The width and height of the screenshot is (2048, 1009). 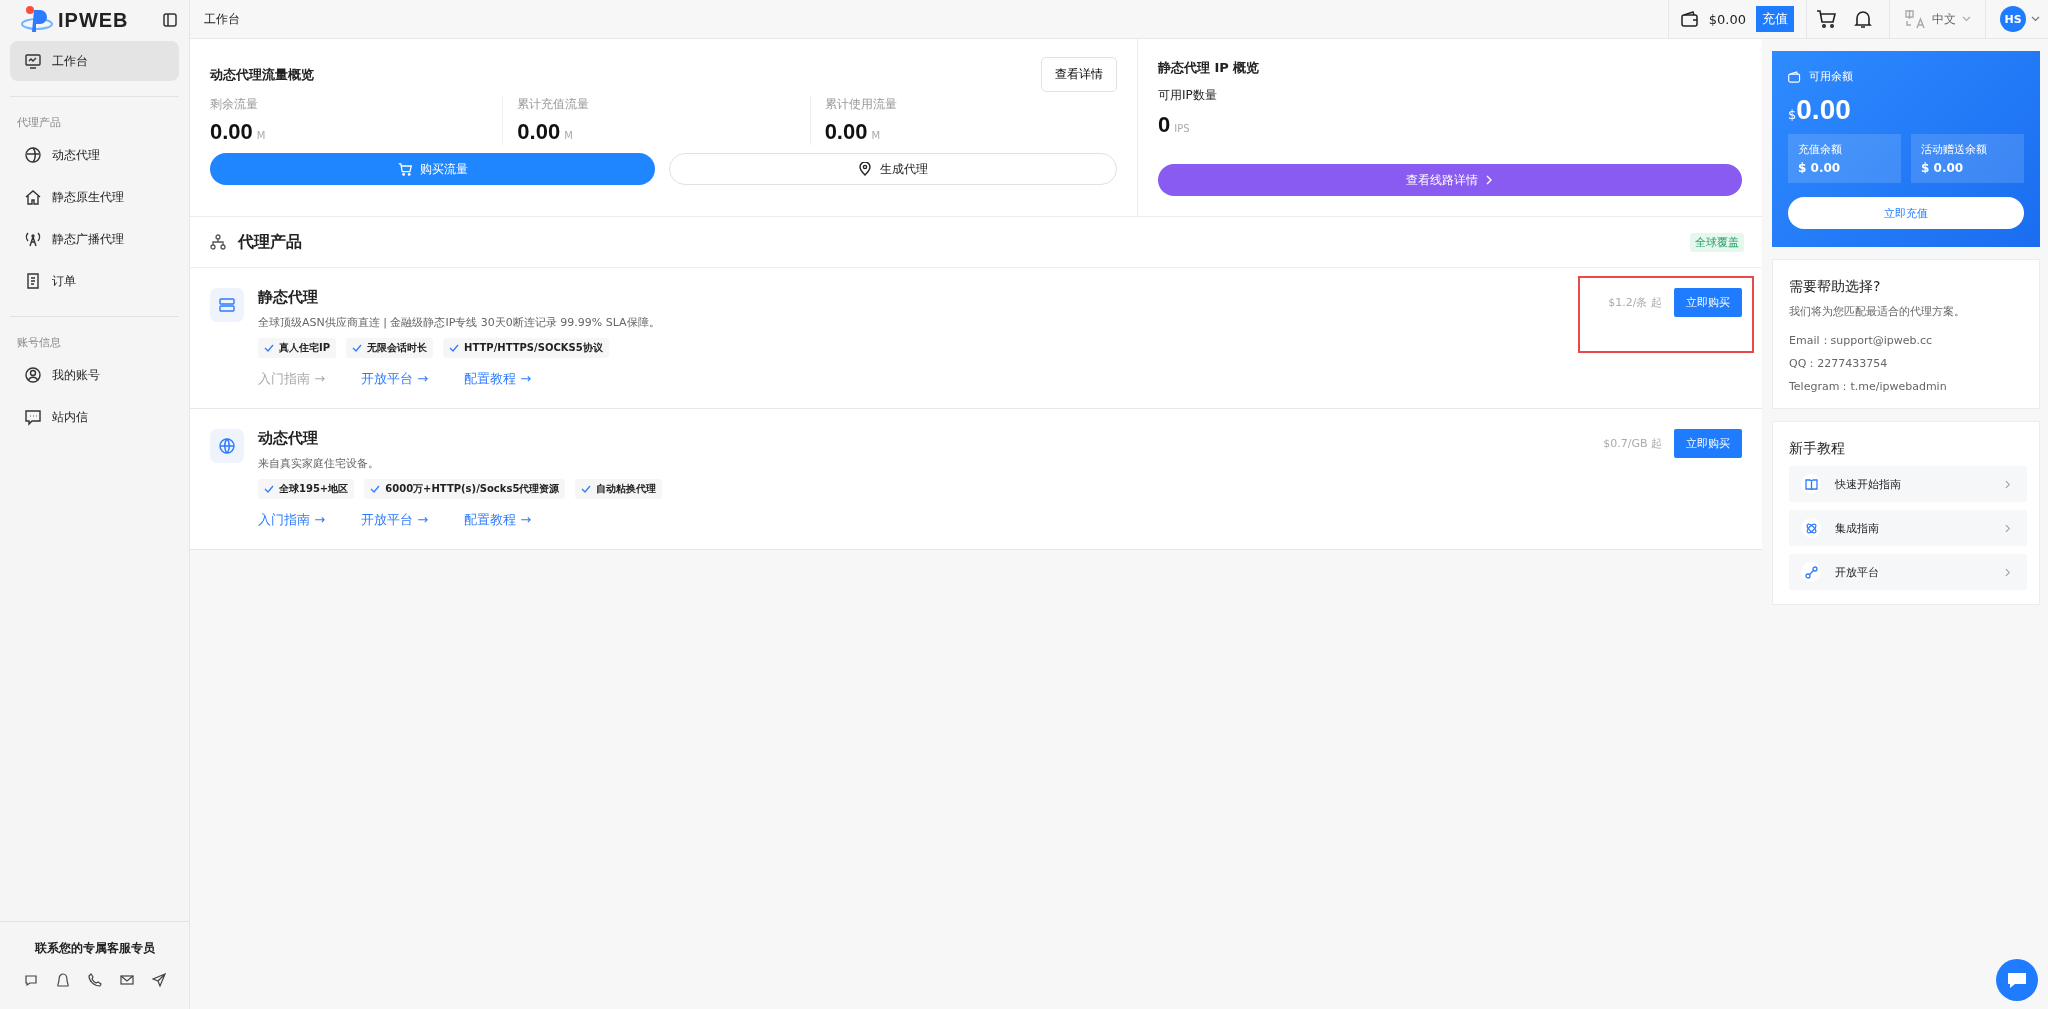 I want to click on nav-item: 静态广播代理, so click(x=94, y=239).